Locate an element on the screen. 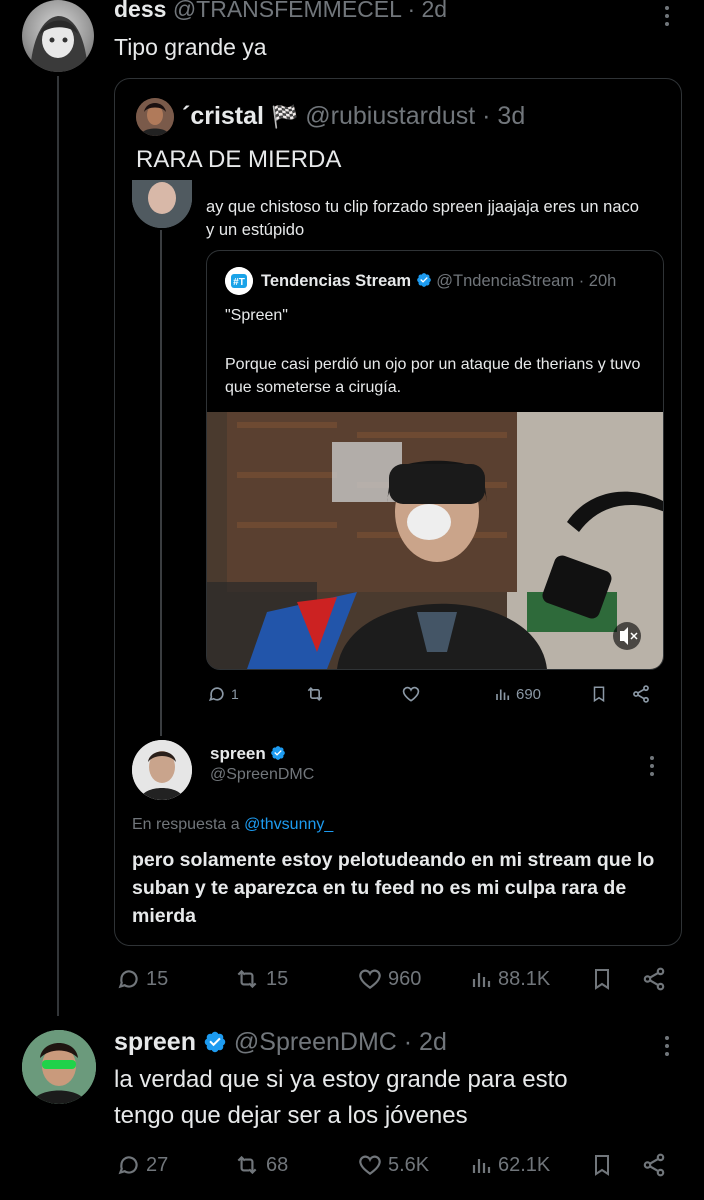 The image size is (704, 1200). tendencias-retweet-button is located at coordinates (315, 694).